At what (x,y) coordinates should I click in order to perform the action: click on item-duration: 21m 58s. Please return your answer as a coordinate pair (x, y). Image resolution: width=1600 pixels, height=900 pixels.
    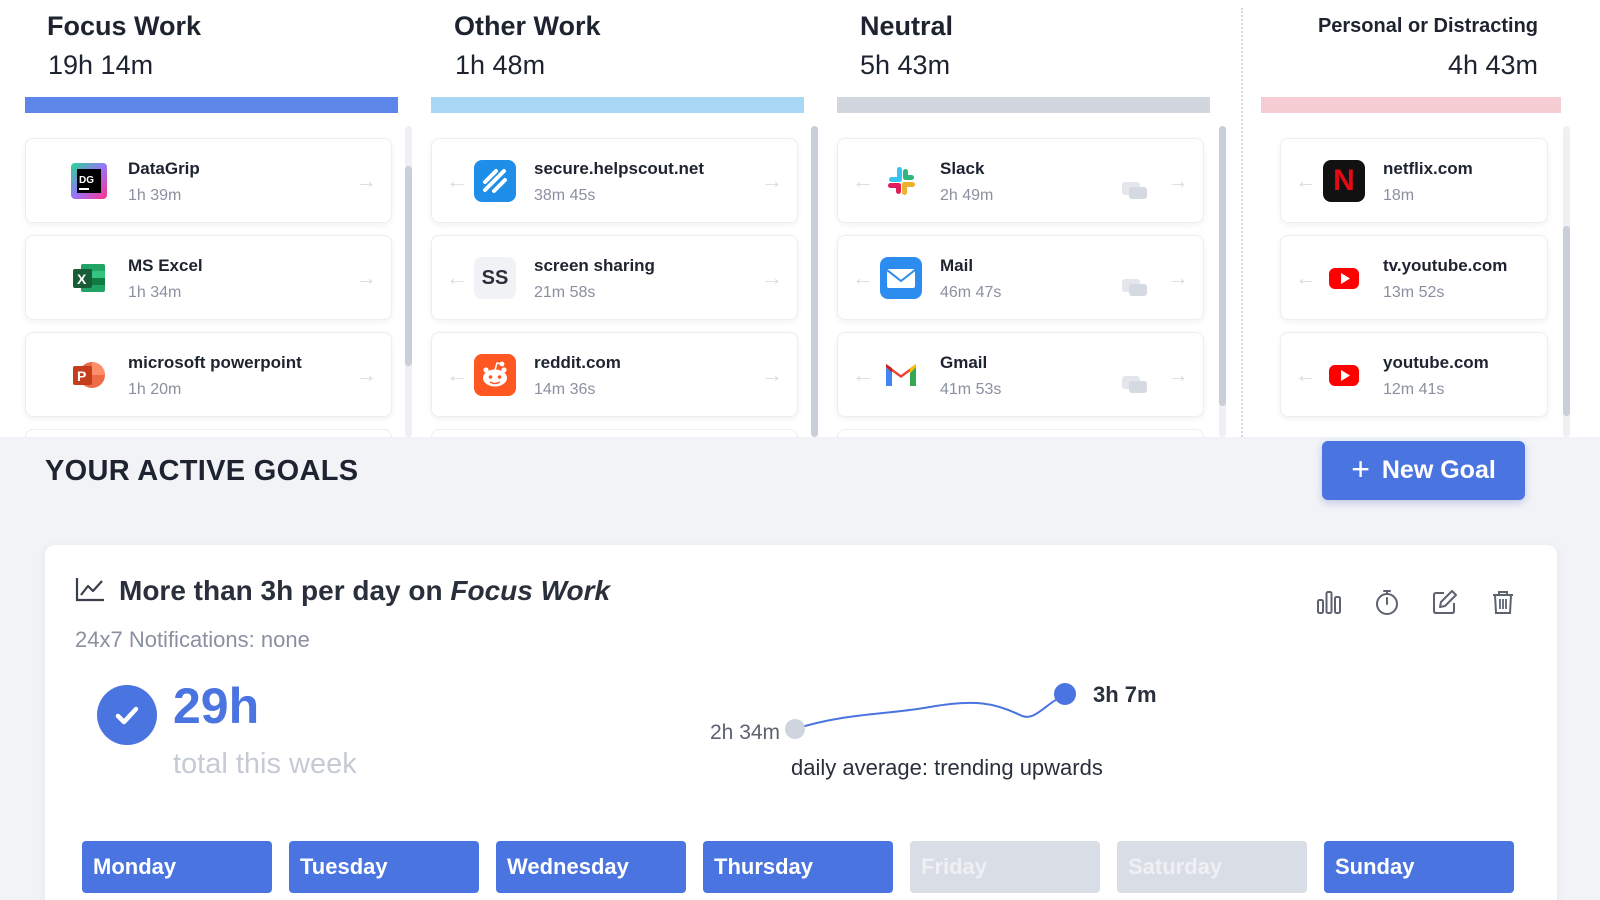
    Looking at the image, I should click on (565, 292).